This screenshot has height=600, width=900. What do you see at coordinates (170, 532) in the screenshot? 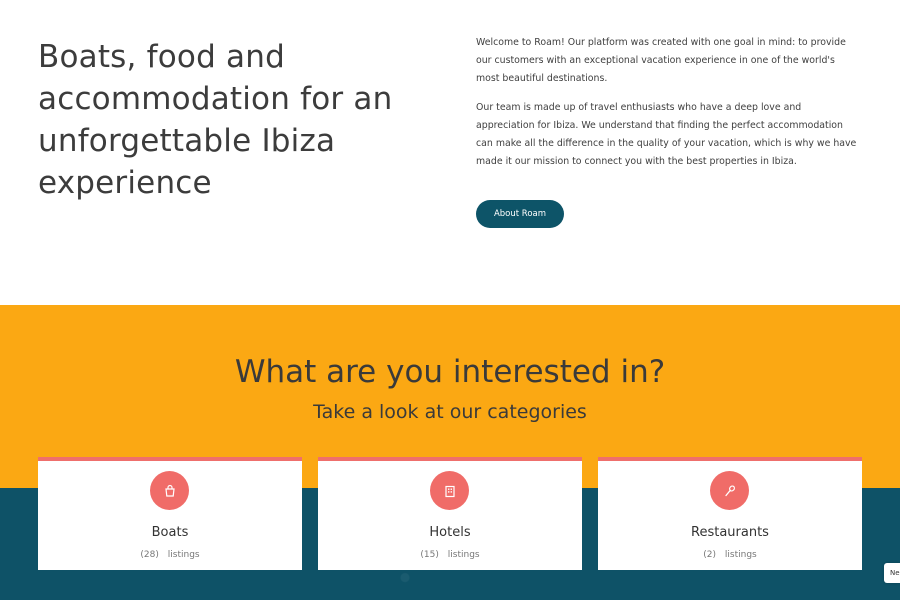
I see `category-name: Boats` at bounding box center [170, 532].